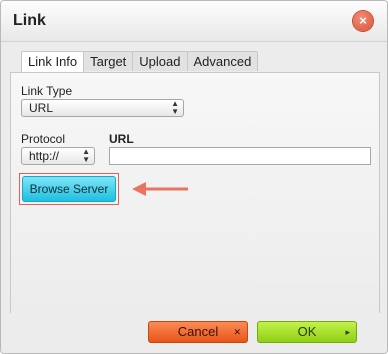 This screenshot has width=388, height=354. I want to click on close-icon: ×, so click(363, 21).